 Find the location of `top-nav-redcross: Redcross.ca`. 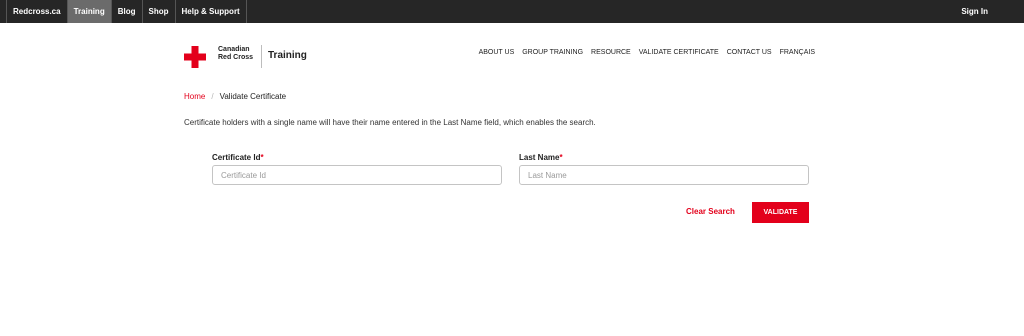

top-nav-redcross: Redcross.ca is located at coordinates (37, 11).